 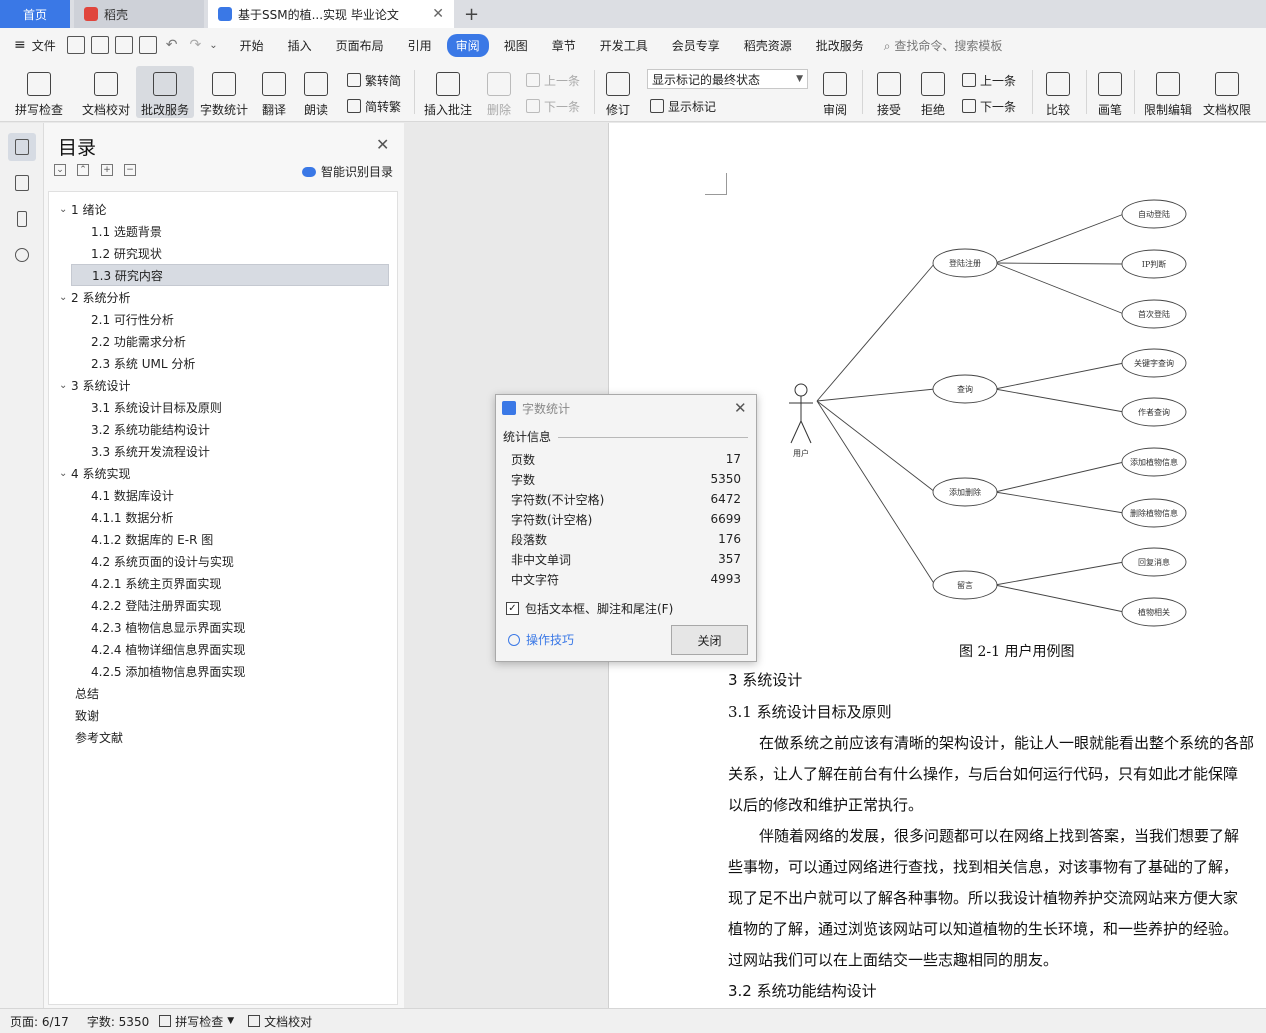 I want to click on delete-comment-button: 删除, so click(x=499, y=92).